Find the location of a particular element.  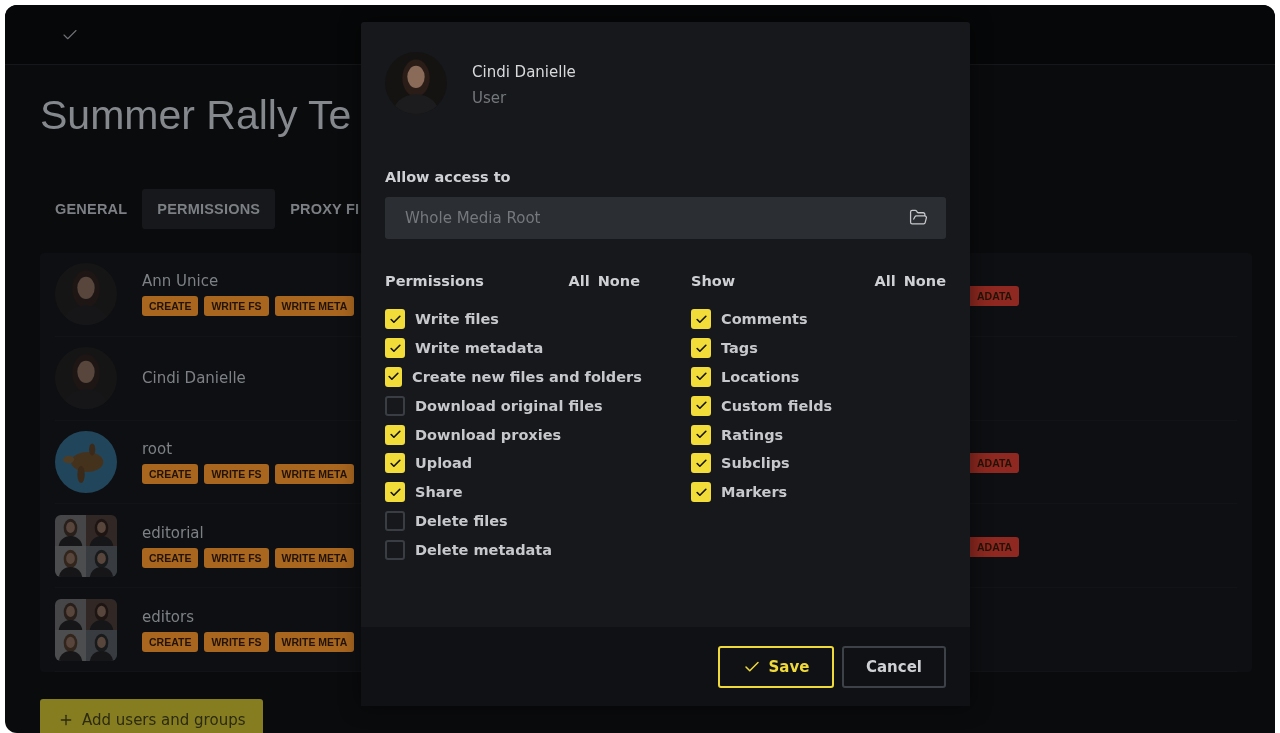

checkbox-label: Share is located at coordinates (439, 492).